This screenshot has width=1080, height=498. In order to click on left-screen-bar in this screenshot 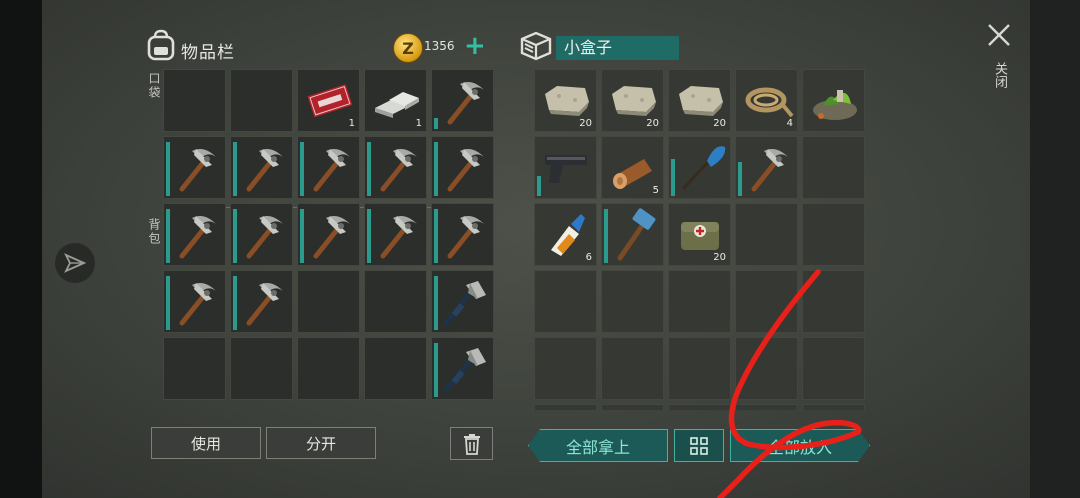, I will do `click(21, 249)`.